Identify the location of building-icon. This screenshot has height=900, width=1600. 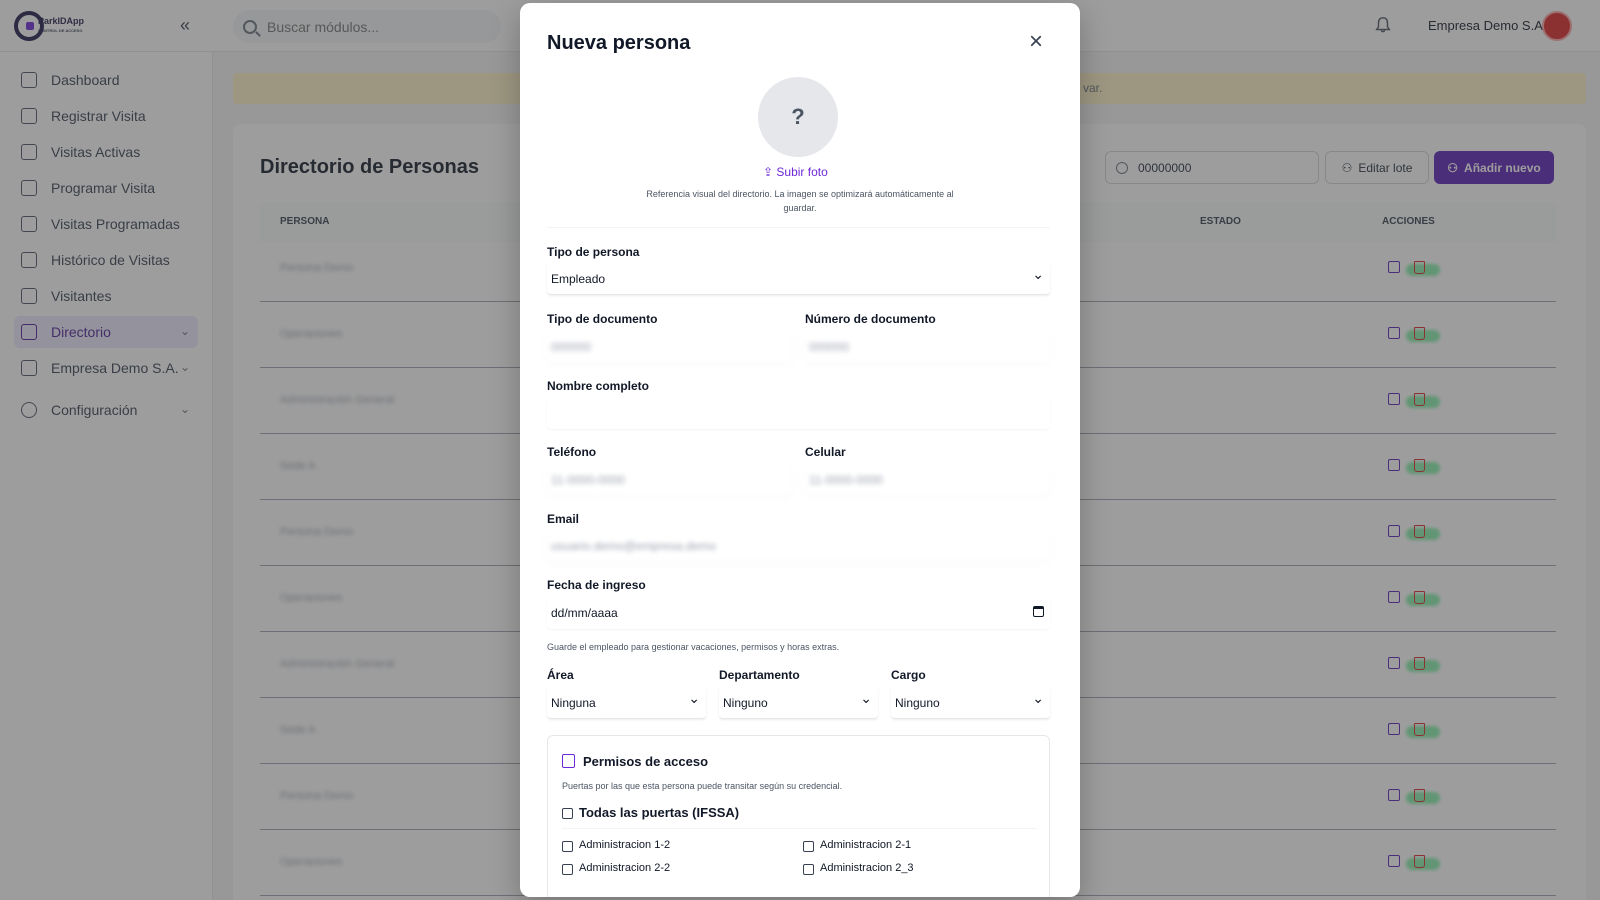
(568, 761).